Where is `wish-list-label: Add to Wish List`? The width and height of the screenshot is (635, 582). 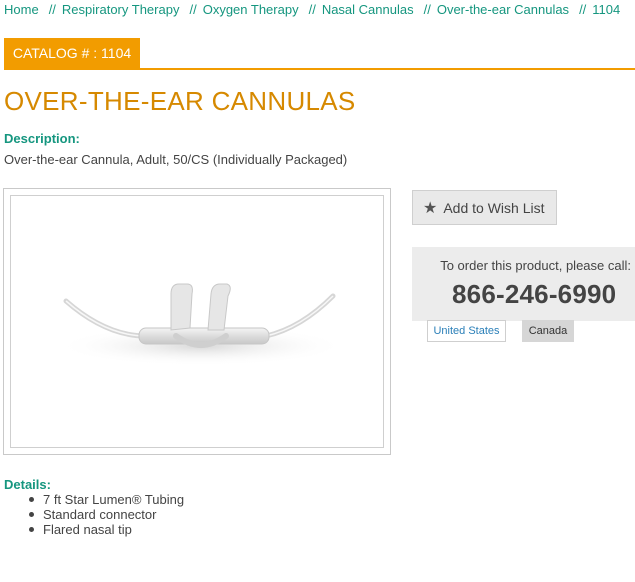 wish-list-label: Add to Wish List is located at coordinates (494, 207).